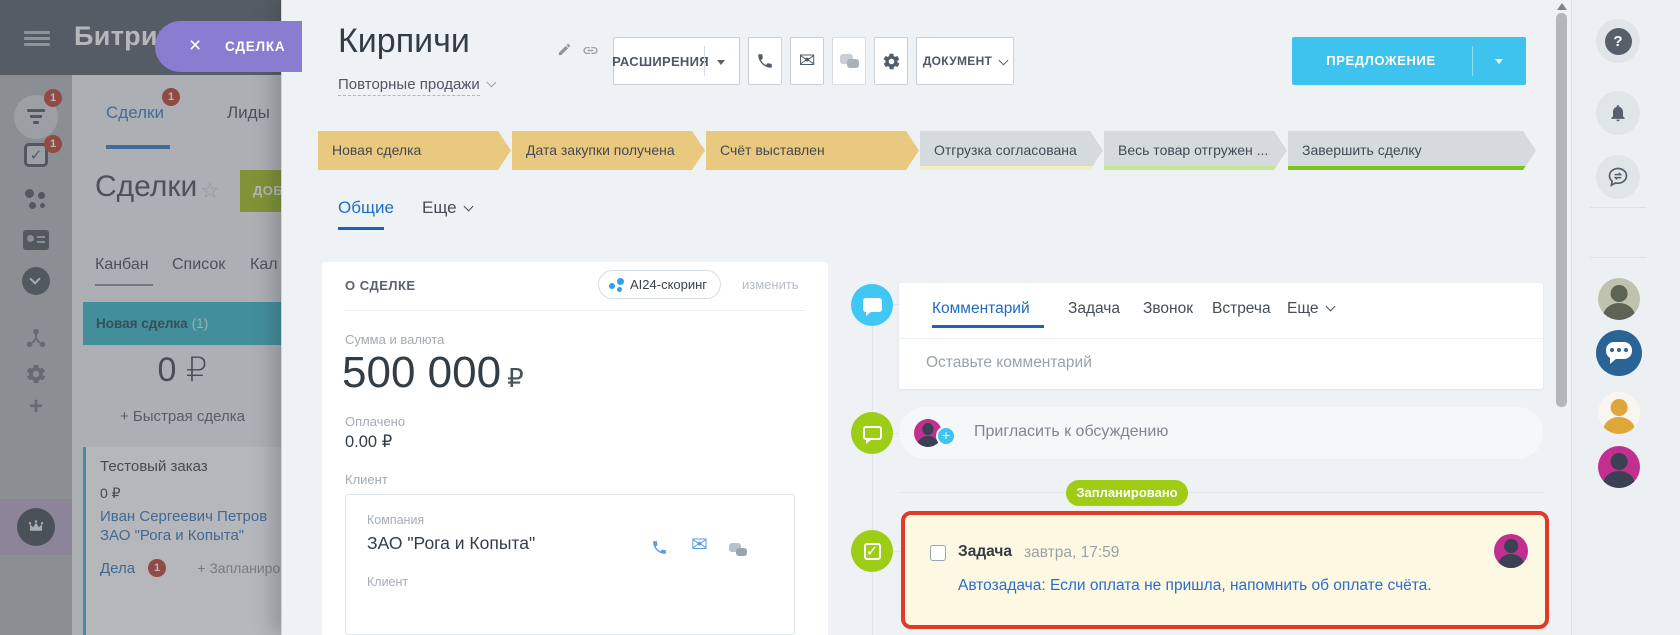 Image resolution: width=1680 pixels, height=635 pixels. What do you see at coordinates (451, 543) in the screenshot?
I see `company-link: ЗАО "Рога и Копыта"` at bounding box center [451, 543].